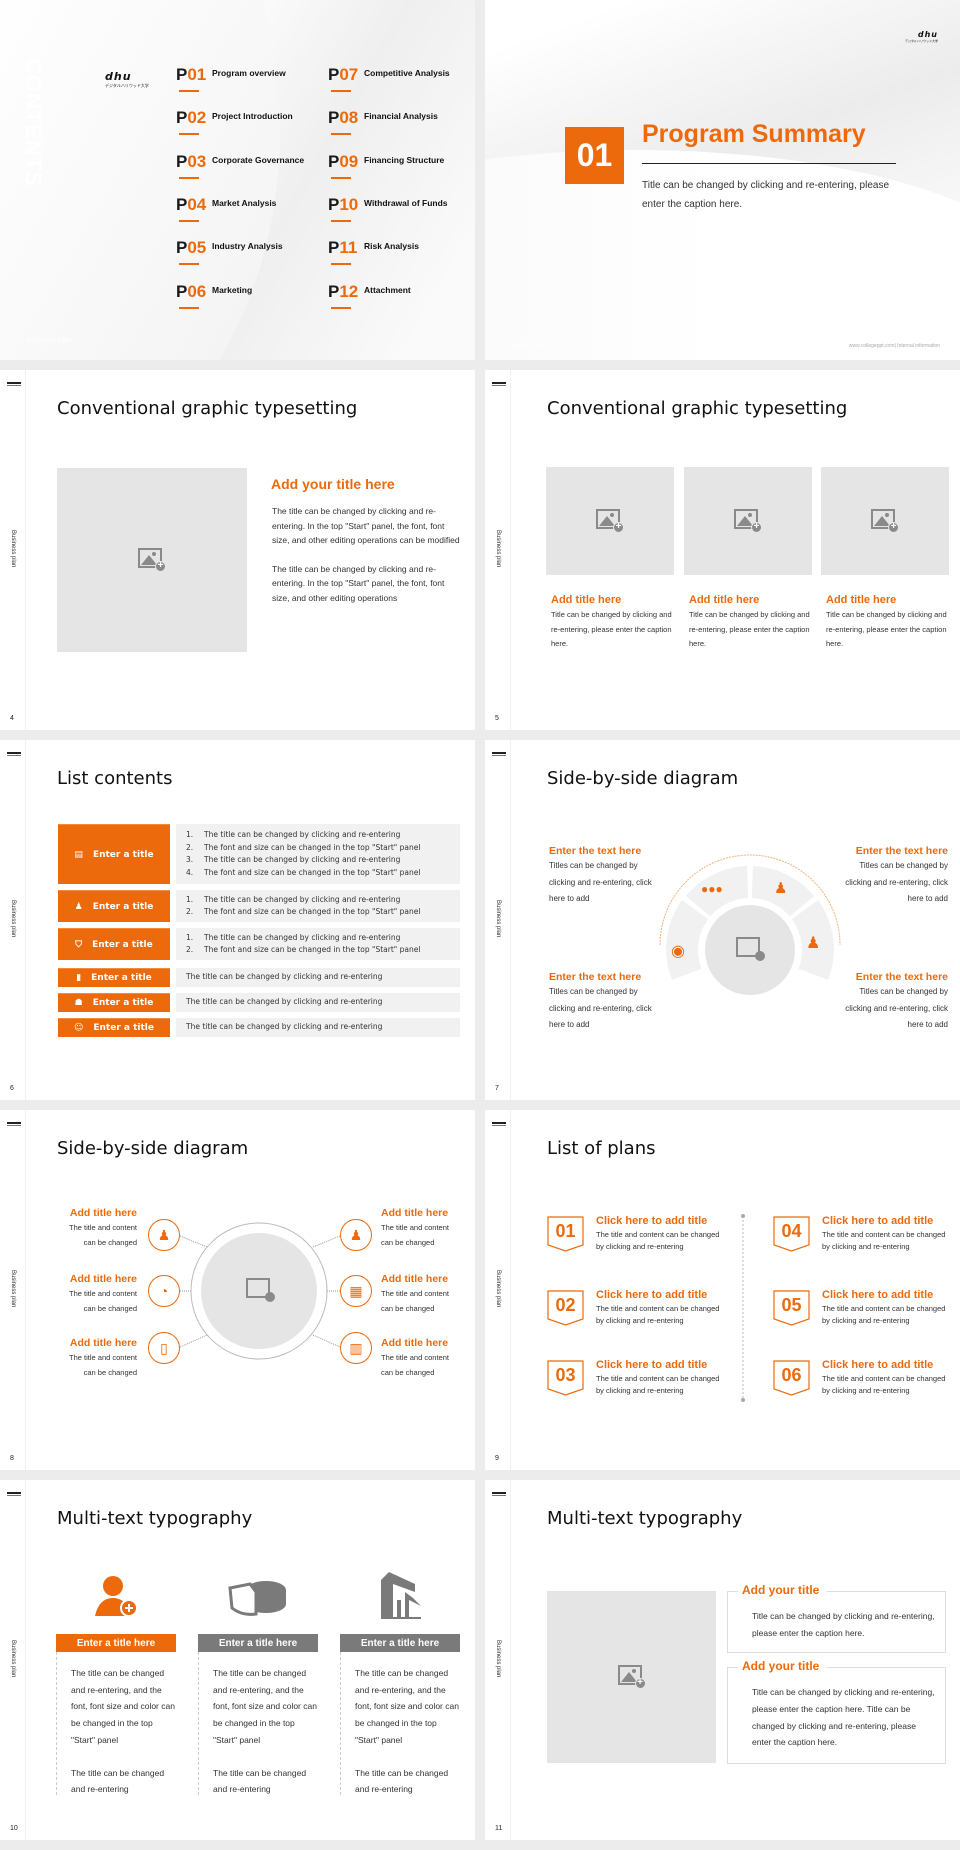 The image size is (960, 1850). I want to click on toc-item: P06 Marketing, so click(214, 295).